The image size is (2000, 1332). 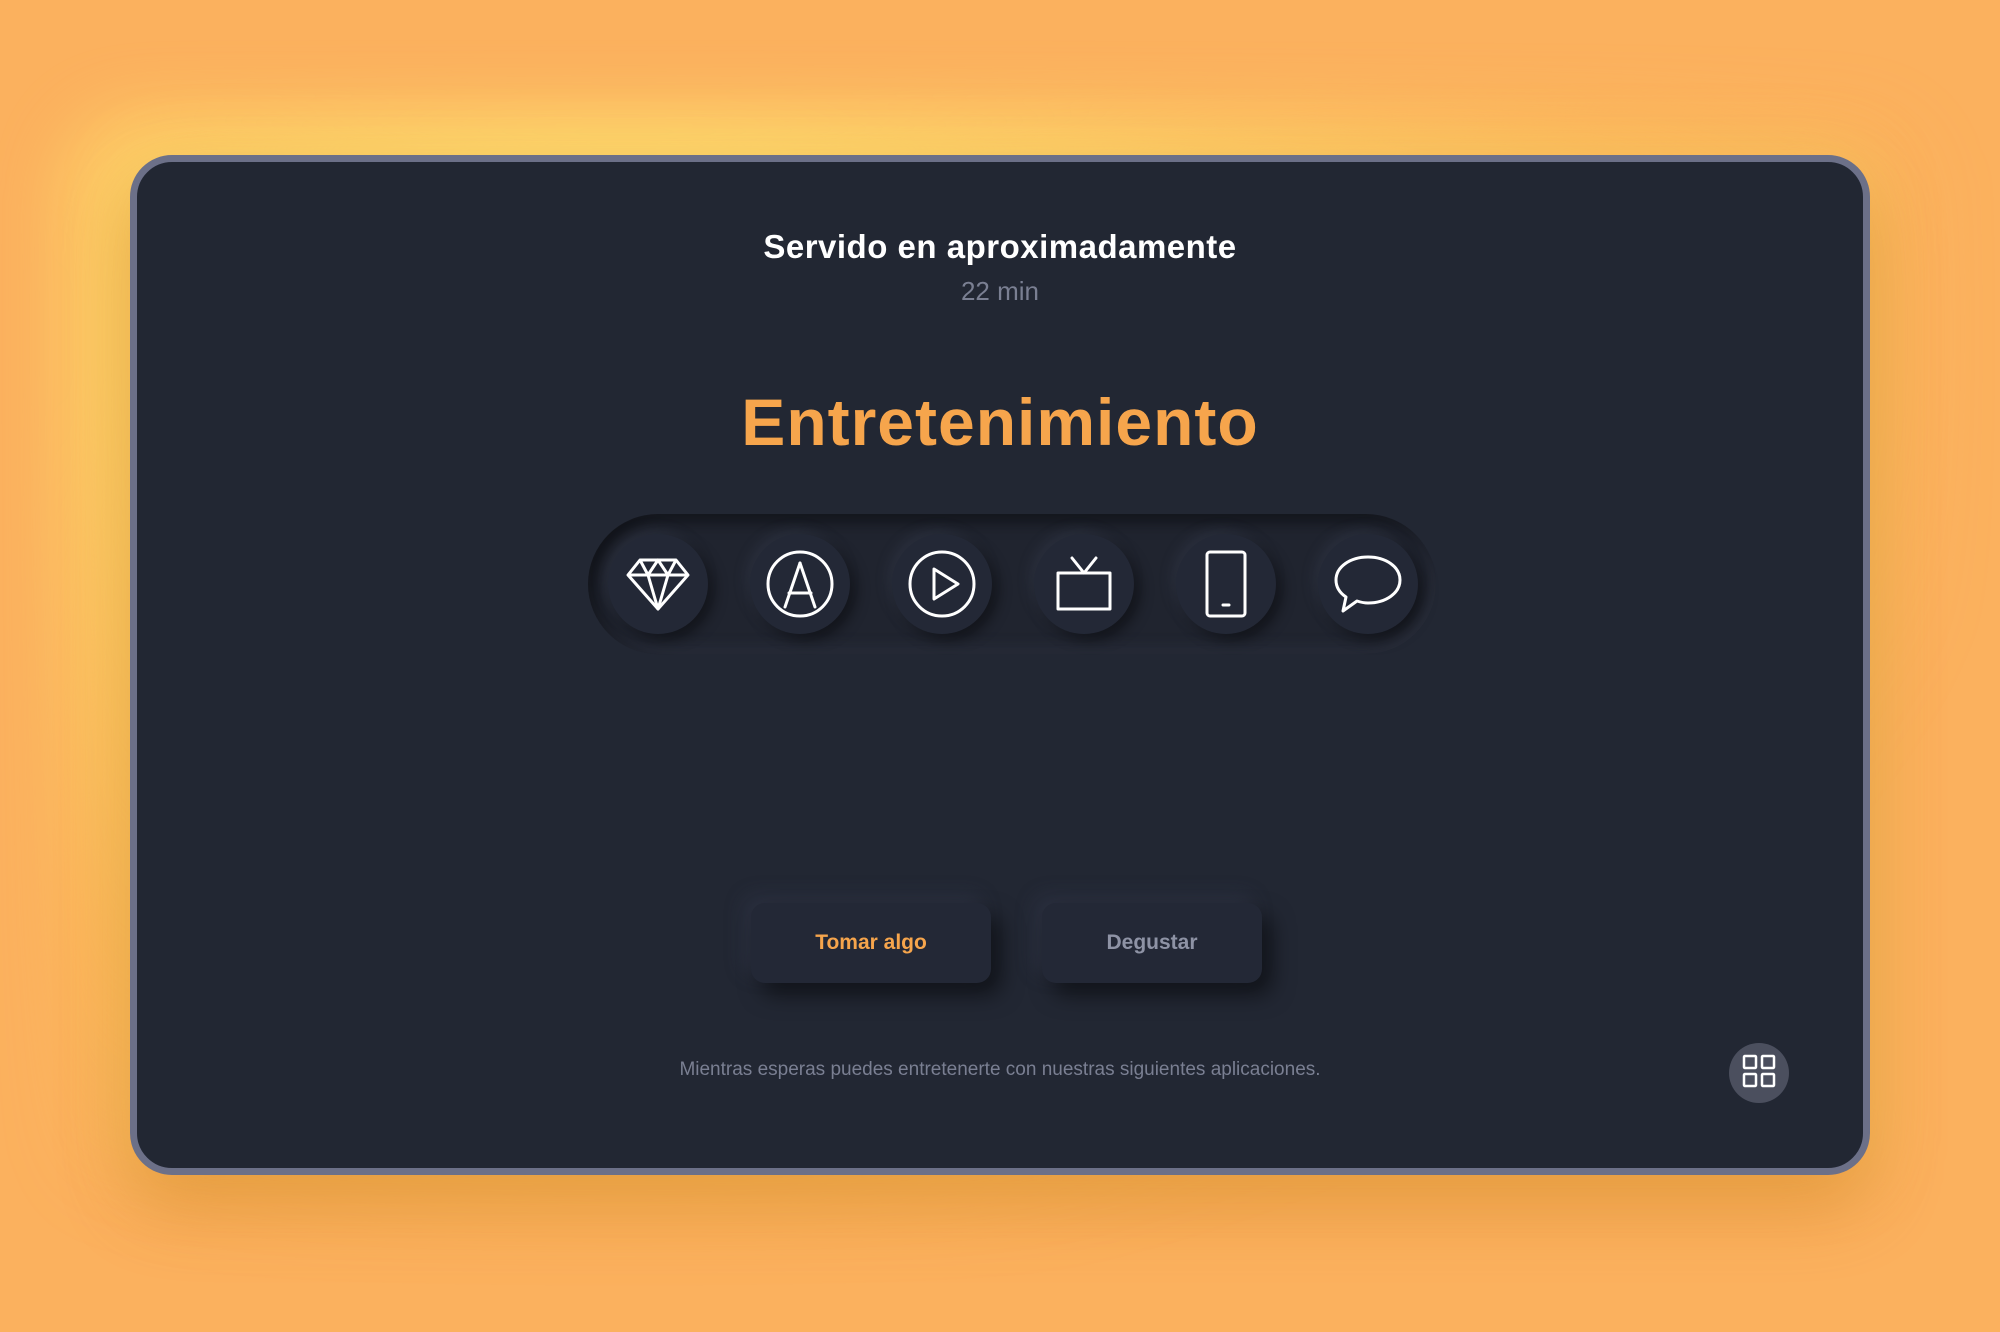 What do you see at coordinates (1000, 246) in the screenshot?
I see `wait-title: Servido en aproximadamente` at bounding box center [1000, 246].